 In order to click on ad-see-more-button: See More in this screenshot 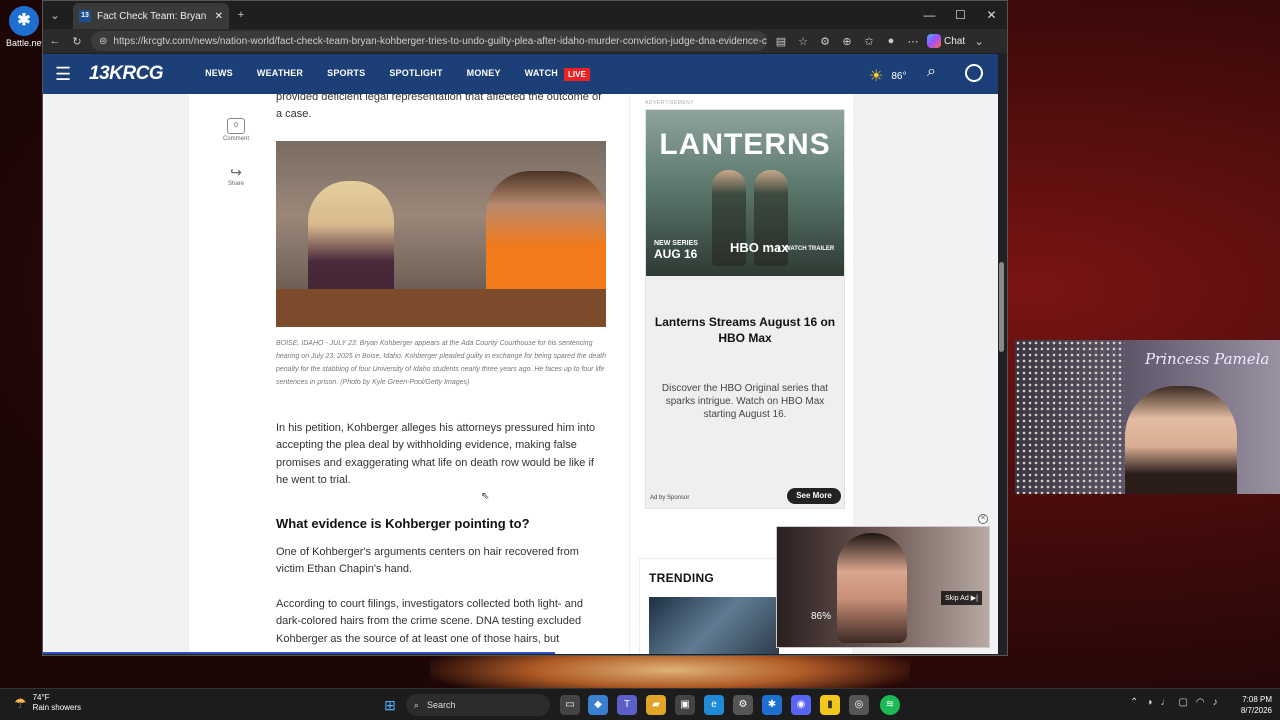, I will do `click(814, 496)`.